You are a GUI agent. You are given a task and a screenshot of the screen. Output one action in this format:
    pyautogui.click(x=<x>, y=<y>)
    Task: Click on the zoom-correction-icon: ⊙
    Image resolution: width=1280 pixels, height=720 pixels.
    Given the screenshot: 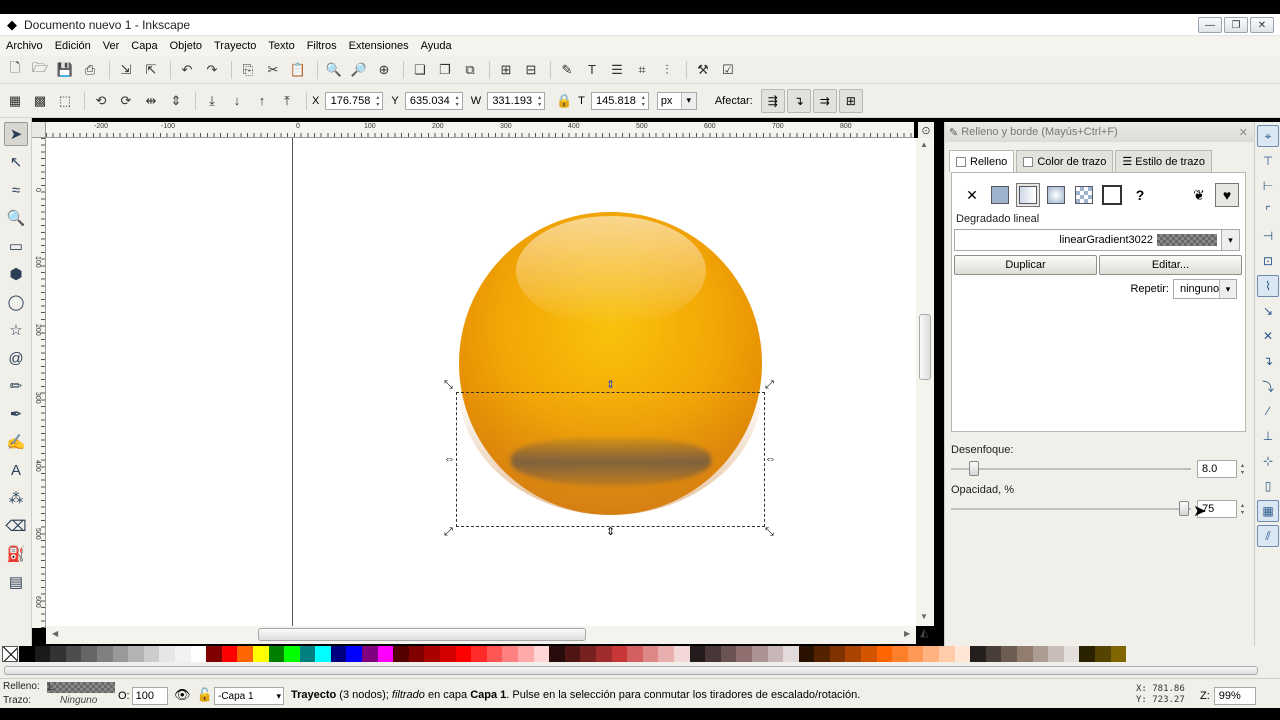 What is the action you would take?
    pyautogui.click(x=926, y=130)
    